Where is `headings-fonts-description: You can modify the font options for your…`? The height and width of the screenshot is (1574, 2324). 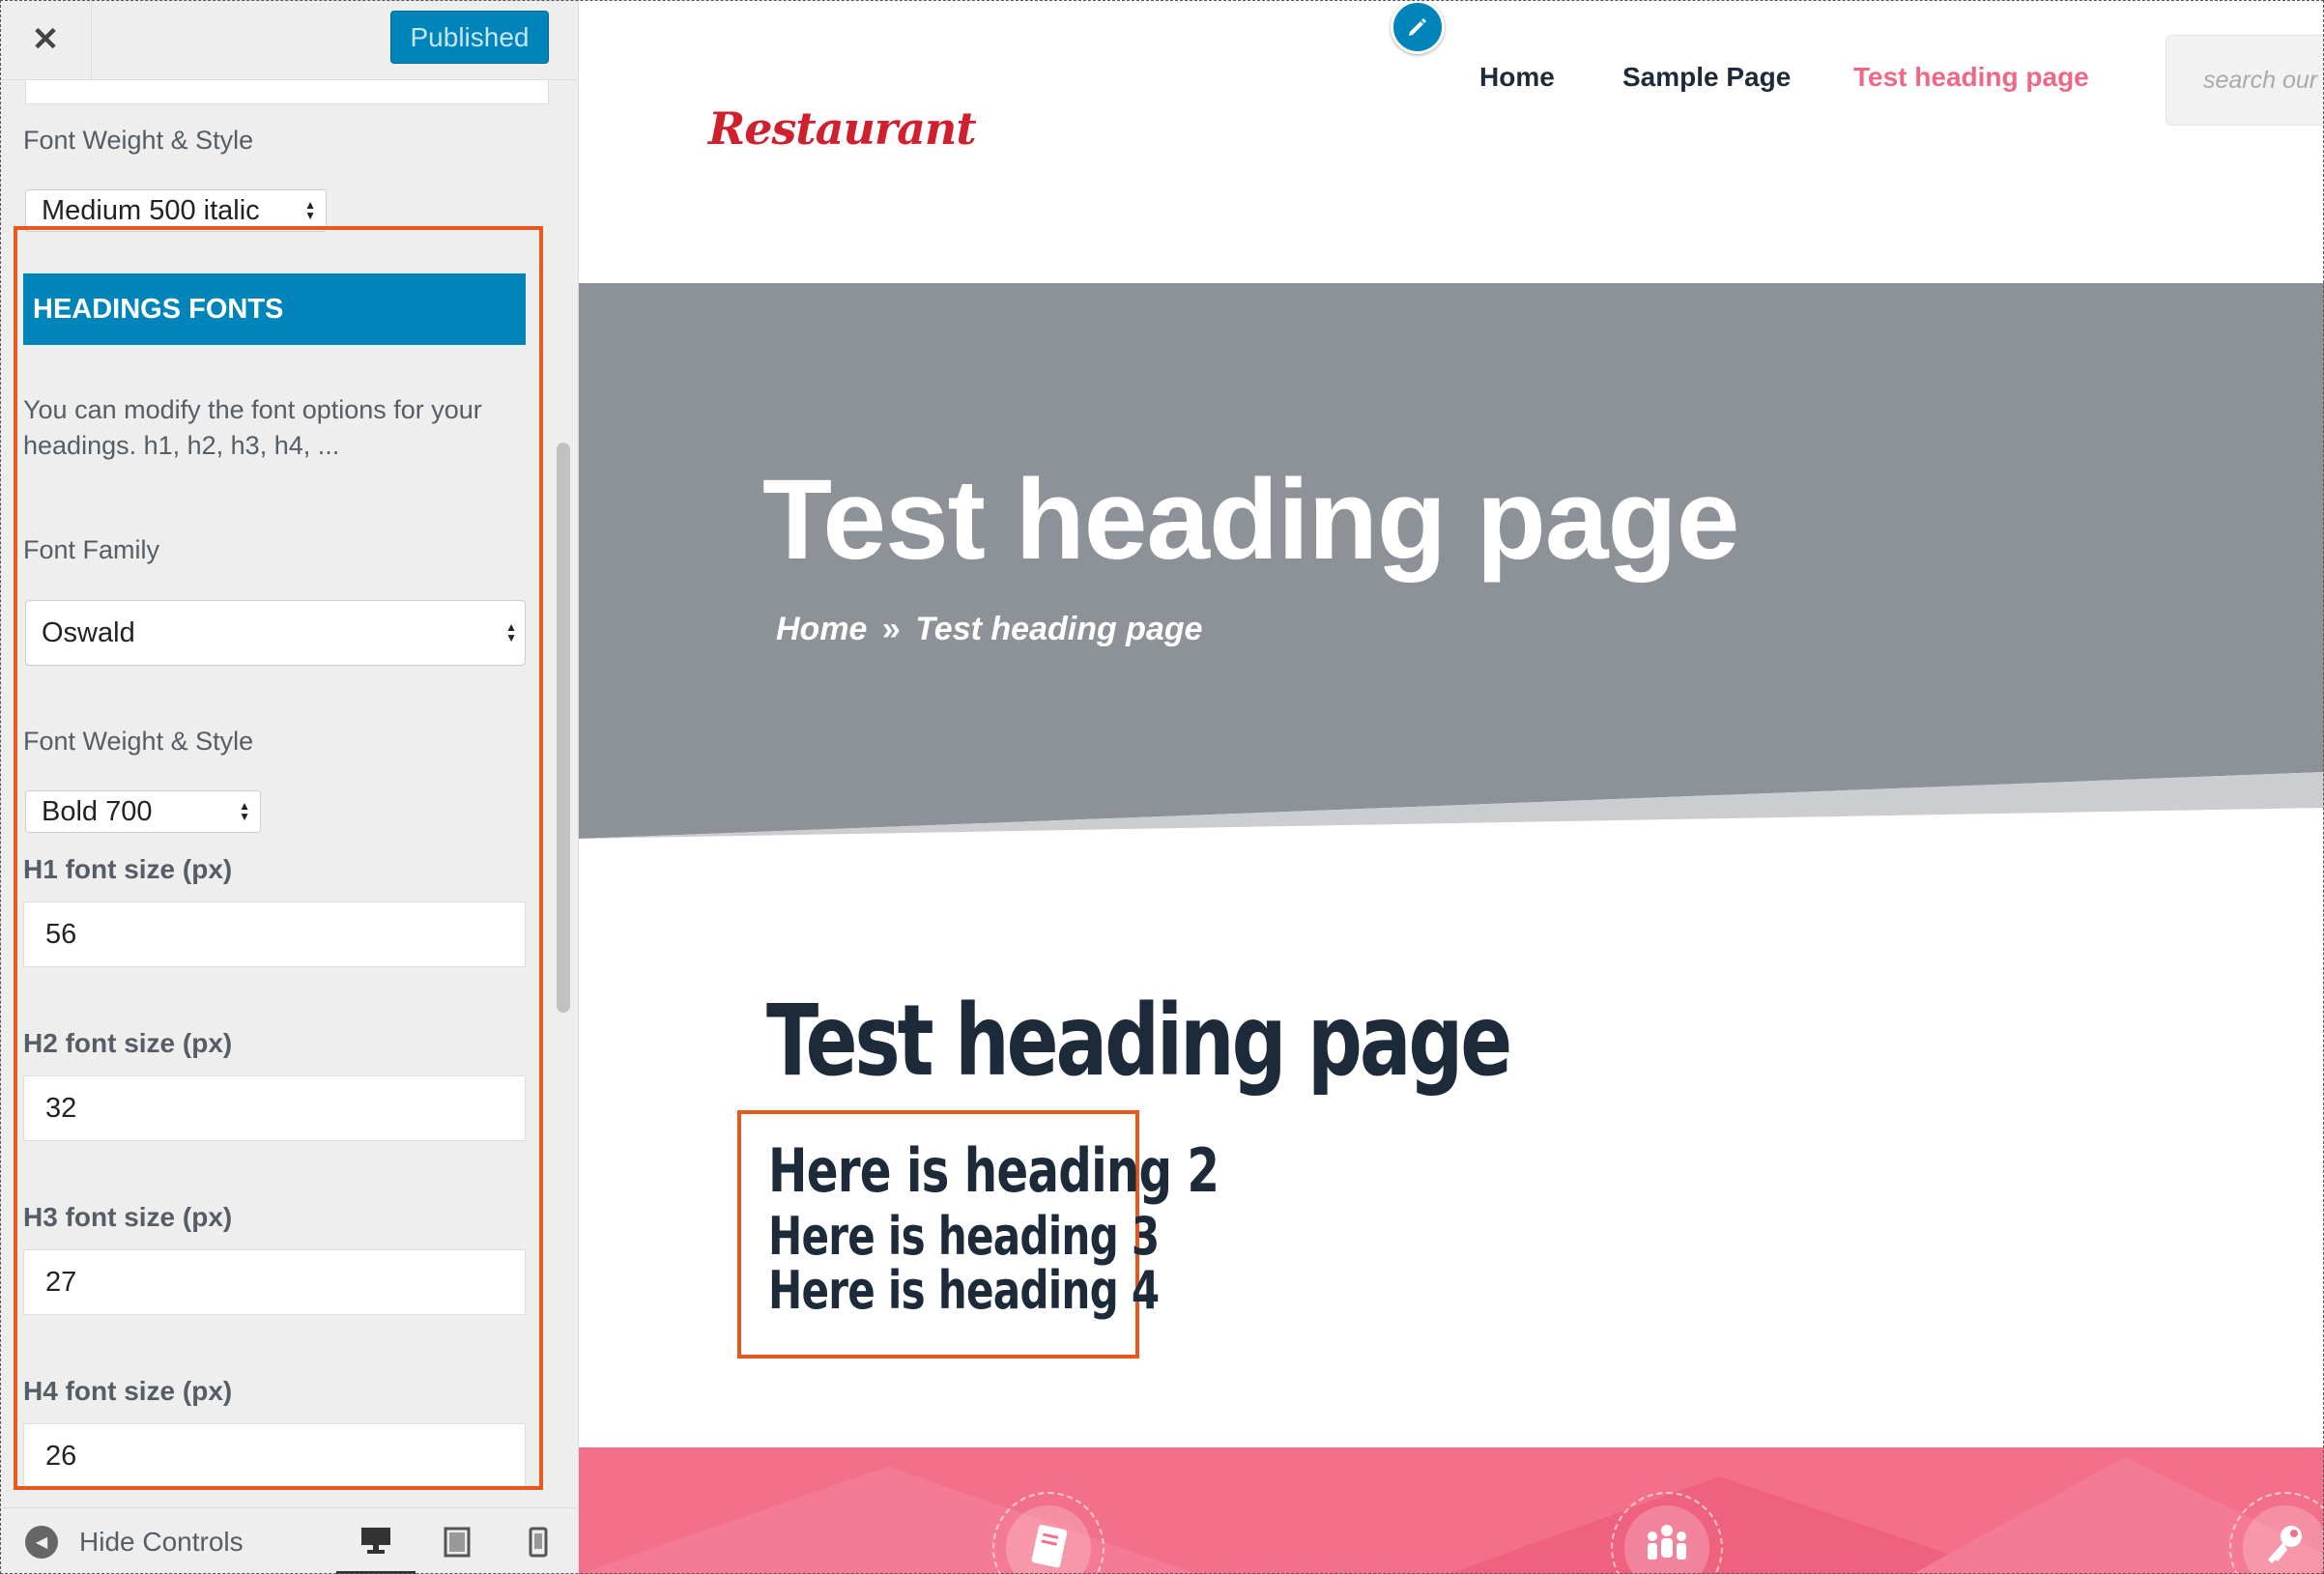
headings-fonts-description: You can modify the font options for your… is located at coordinates (253, 427).